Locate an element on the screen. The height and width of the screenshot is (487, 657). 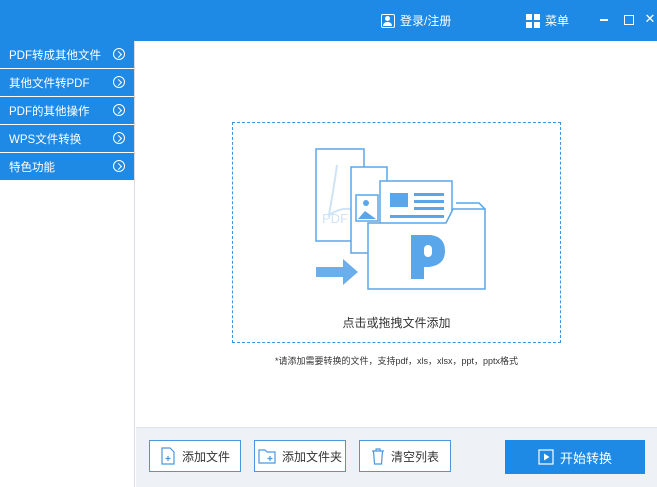
menu-label: 菜单 is located at coordinates (557, 21).